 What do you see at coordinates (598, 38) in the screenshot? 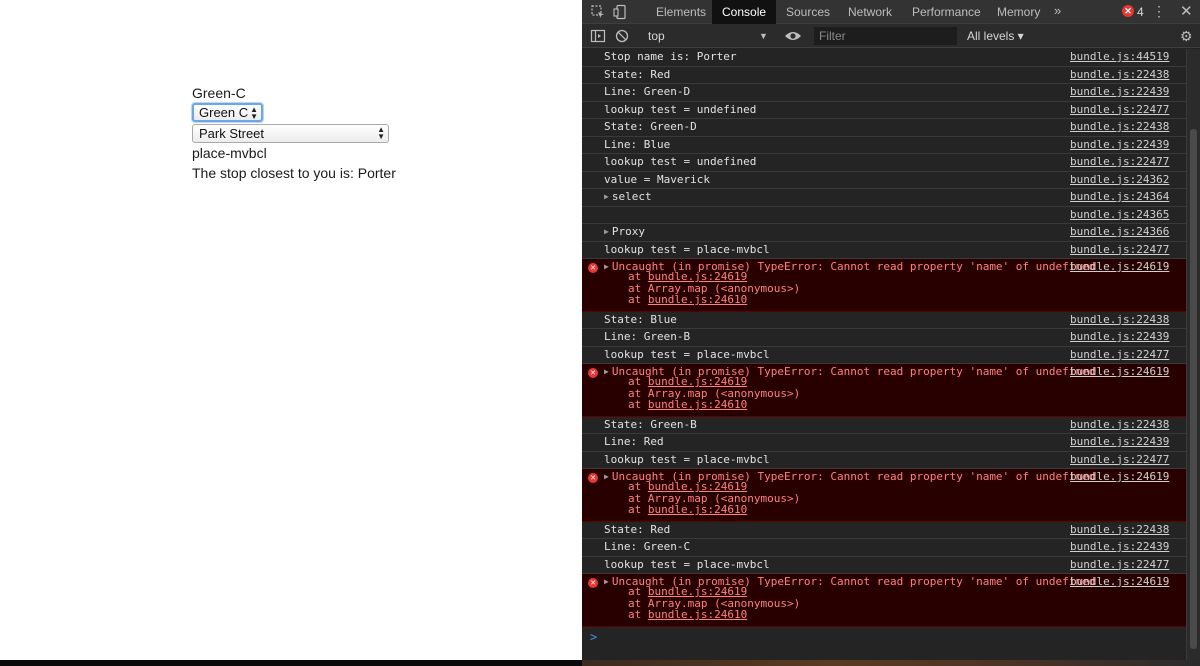
I see `sidebar-toggle-icon` at bounding box center [598, 38].